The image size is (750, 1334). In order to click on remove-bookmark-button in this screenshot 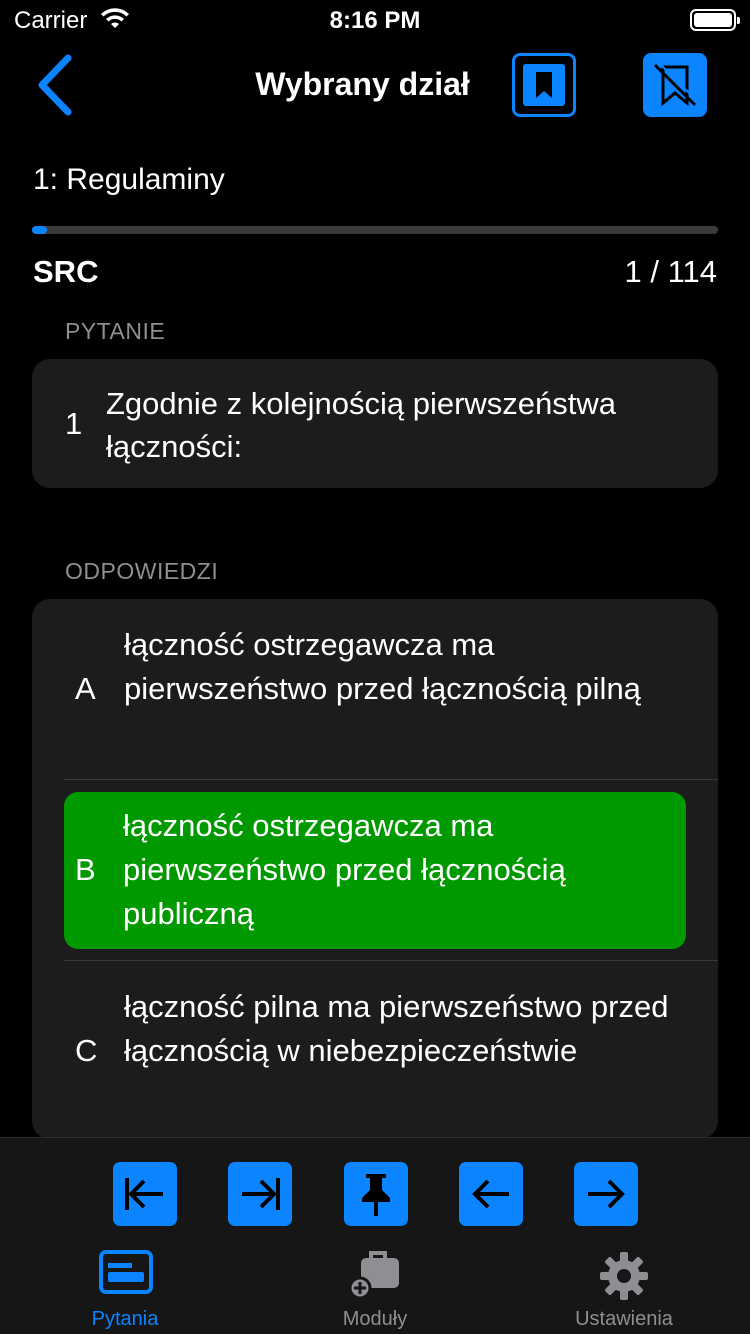, I will do `click(675, 85)`.